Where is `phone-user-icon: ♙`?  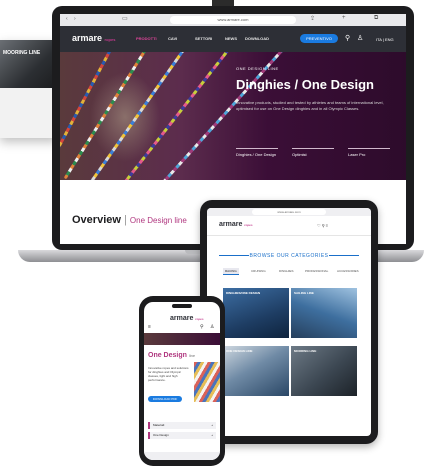
phone-user-icon: ♙ is located at coordinates (212, 327).